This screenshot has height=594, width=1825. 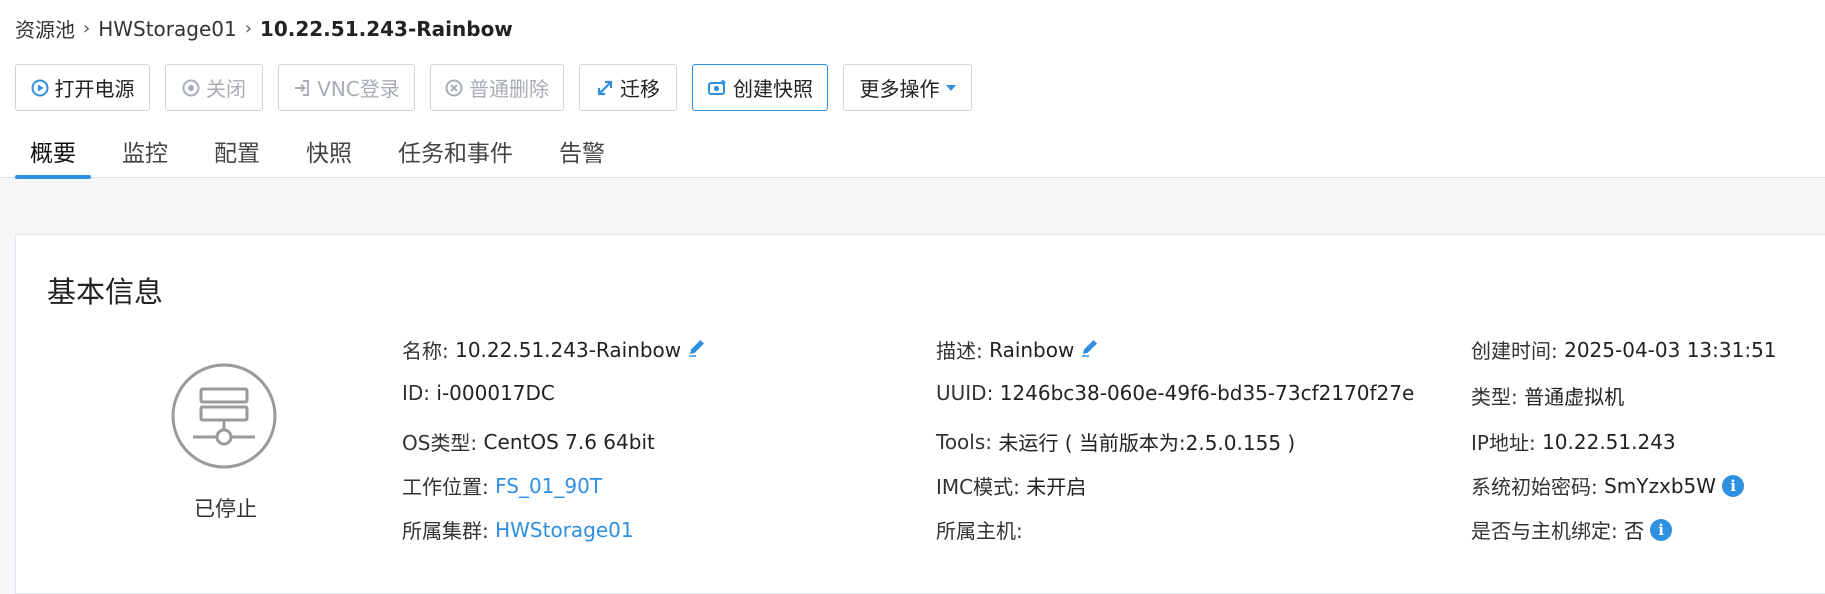 What do you see at coordinates (964, 441) in the screenshot?
I see `tools-label: Tools:` at bounding box center [964, 441].